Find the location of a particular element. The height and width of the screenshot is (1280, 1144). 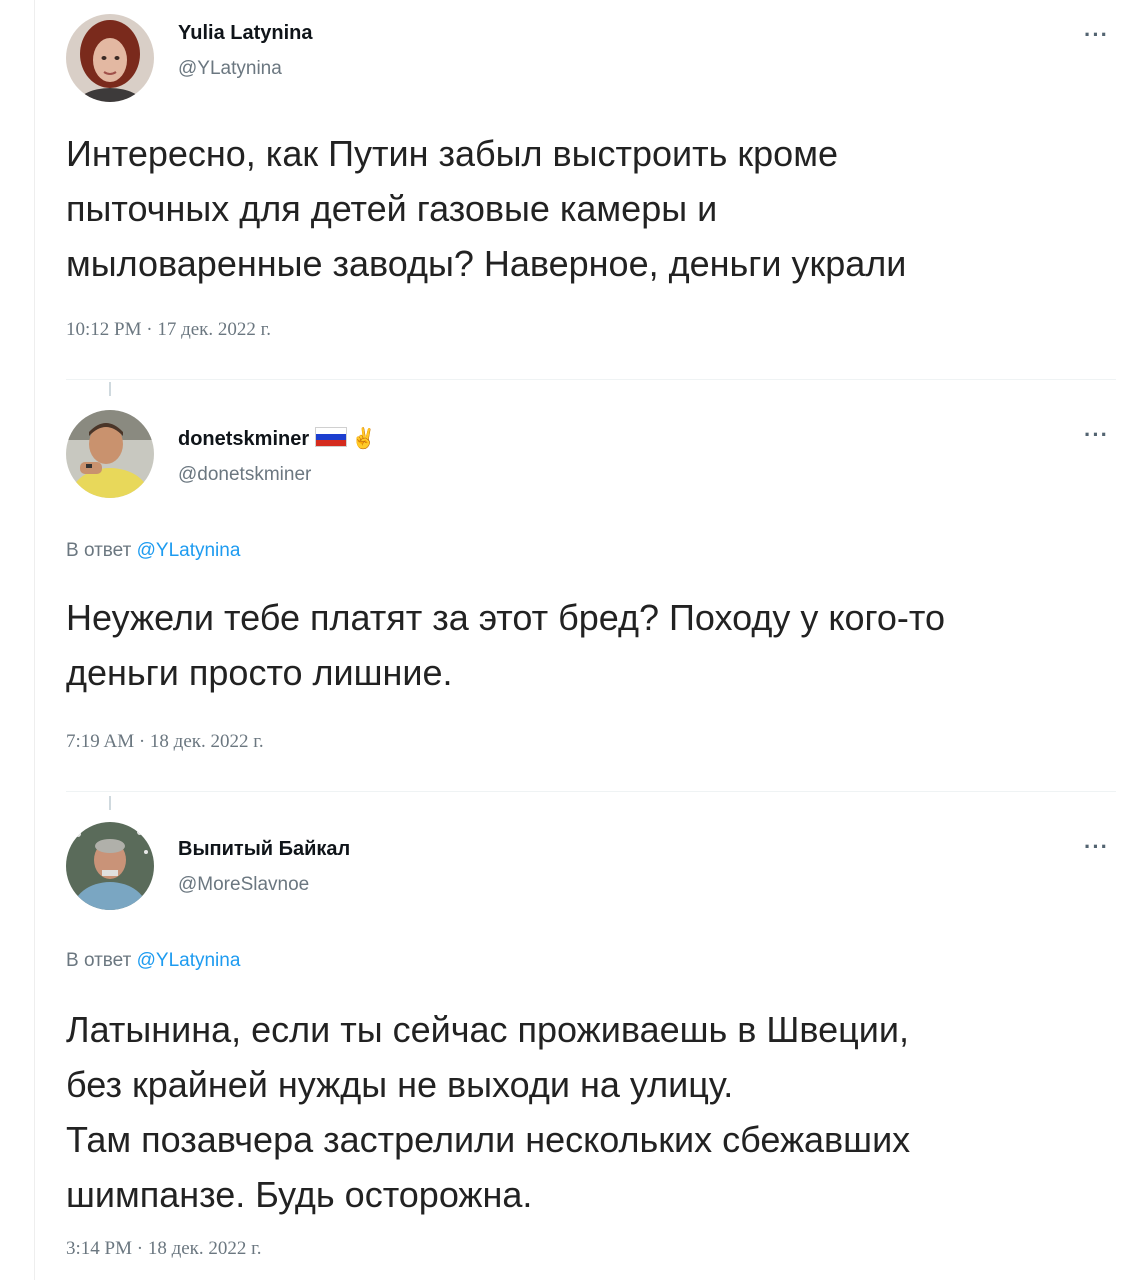

display-name: Выпитый Байкал is located at coordinates (264, 849).